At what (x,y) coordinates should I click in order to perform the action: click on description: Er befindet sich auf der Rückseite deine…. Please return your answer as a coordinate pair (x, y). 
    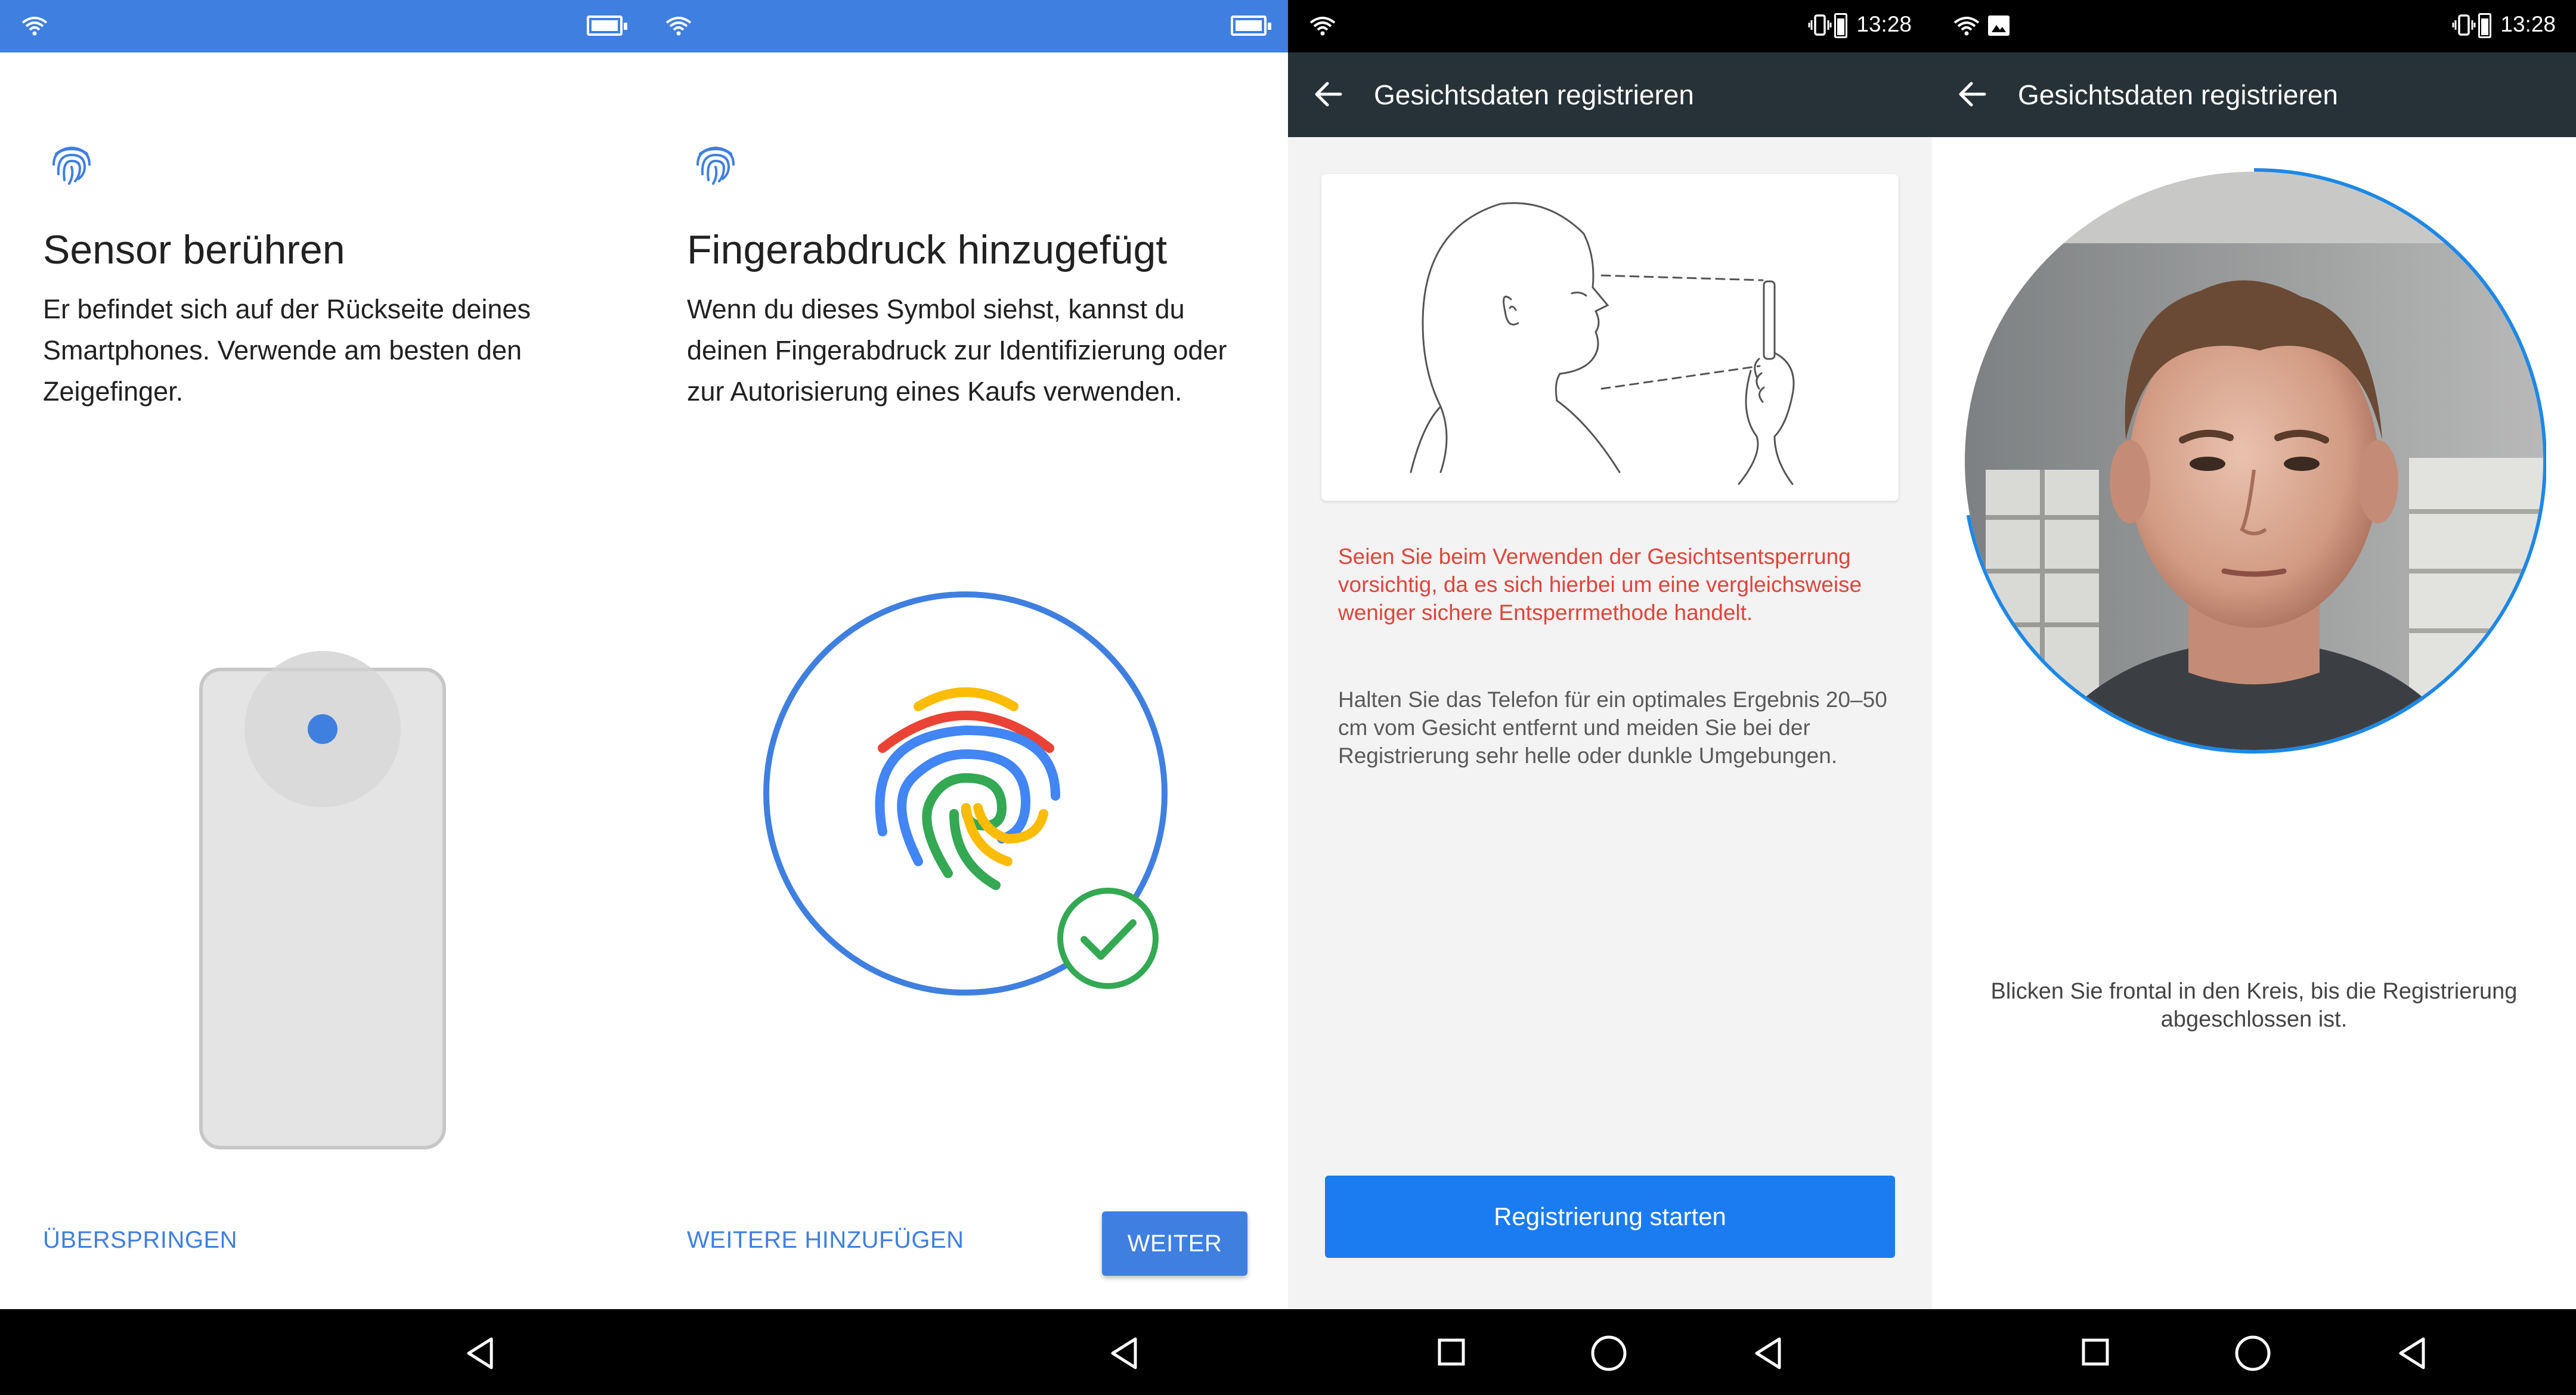
    Looking at the image, I should click on (287, 351).